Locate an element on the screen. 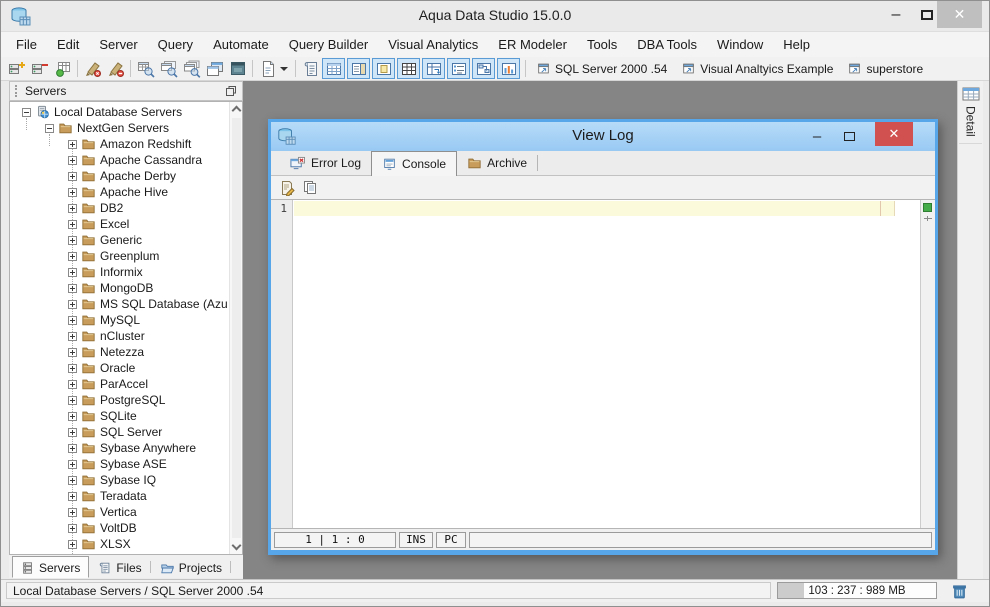 The height and width of the screenshot is (607, 990). panel-tab: Servers is located at coordinates (51, 567).